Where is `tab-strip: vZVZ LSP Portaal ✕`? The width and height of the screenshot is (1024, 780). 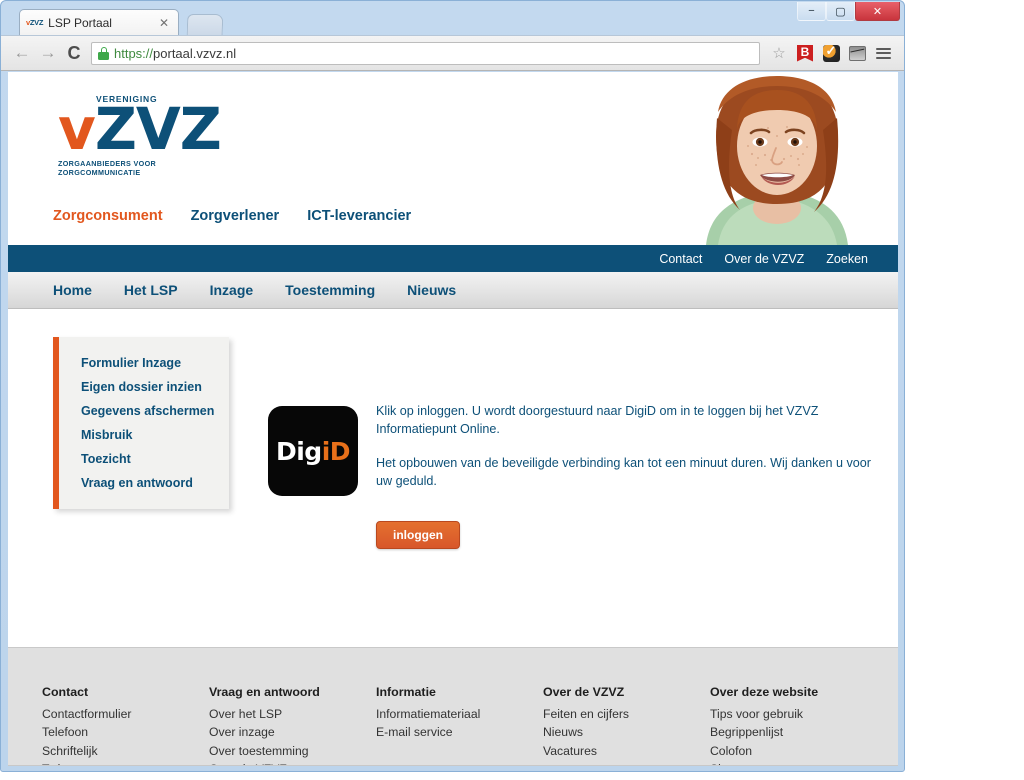 tab-strip: vZVZ LSP Portaal ✕ is located at coordinates (452, 22).